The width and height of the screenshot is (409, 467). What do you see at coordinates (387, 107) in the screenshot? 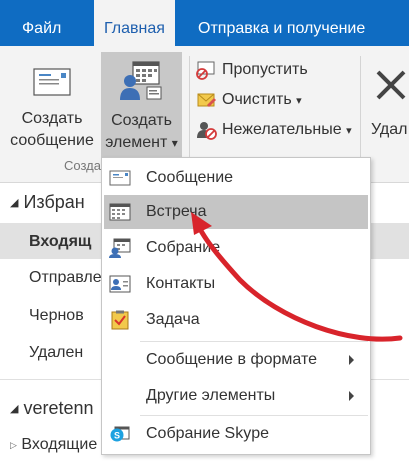
I see `delete-button: Удал` at bounding box center [387, 107].